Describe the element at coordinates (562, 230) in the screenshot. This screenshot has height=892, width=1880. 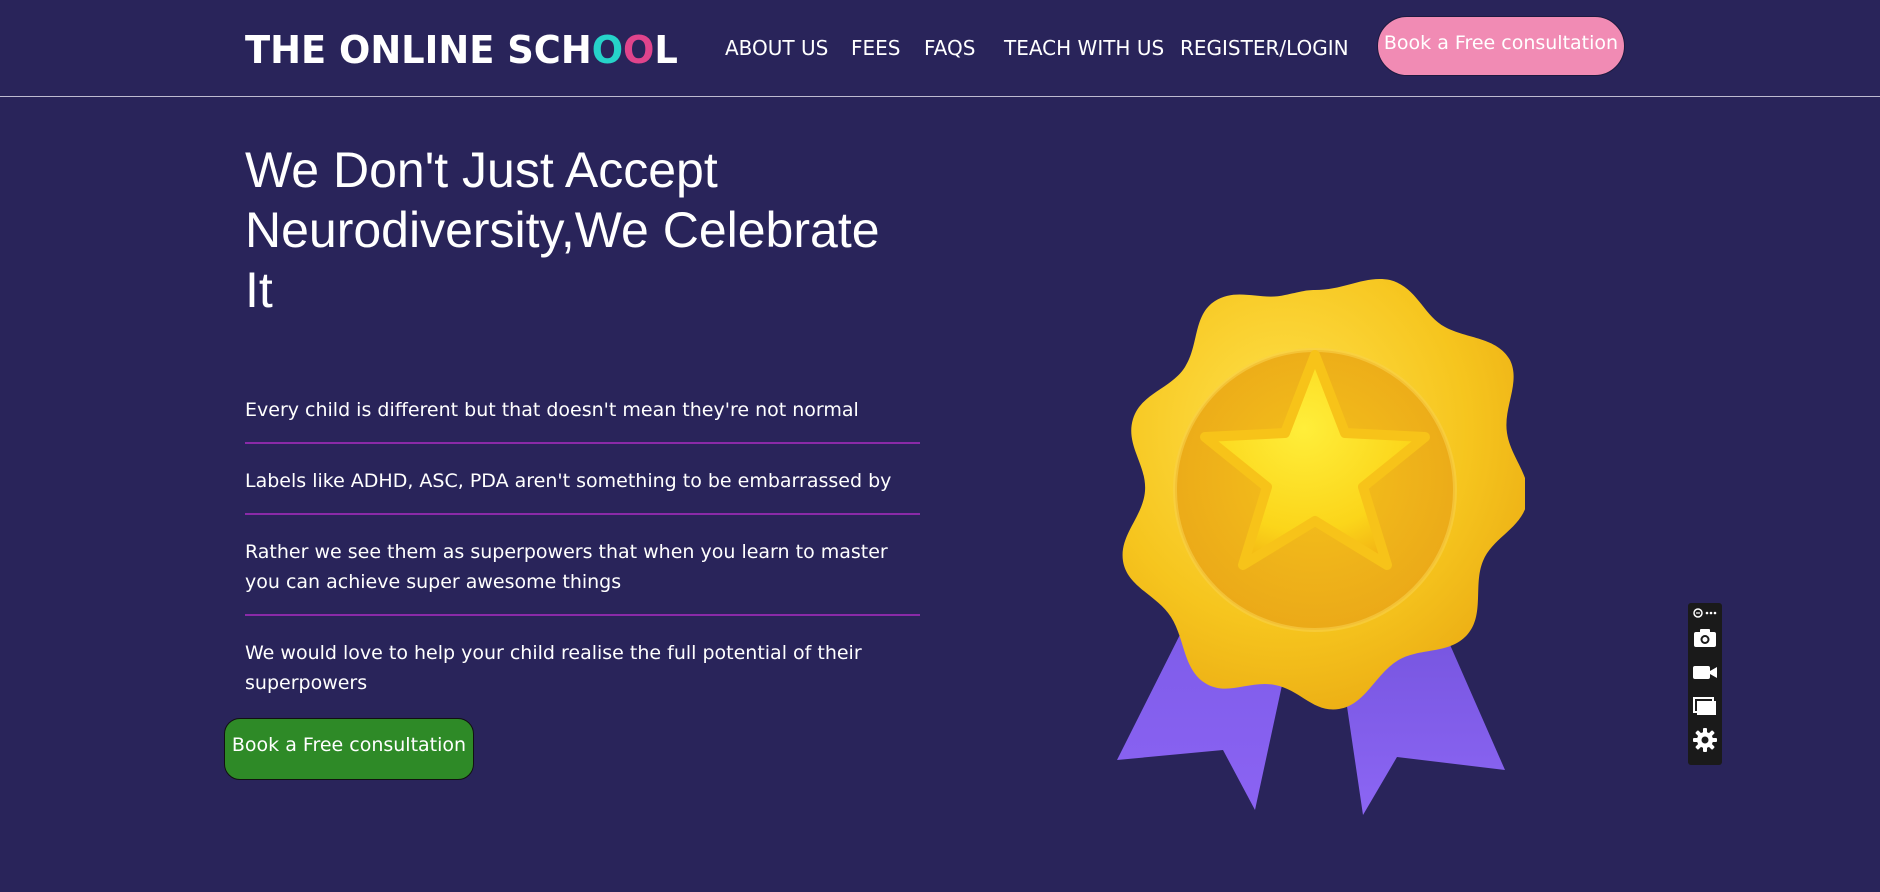
I see `hero-title-line-2: Neurodiversity,We Celebrate` at that location.